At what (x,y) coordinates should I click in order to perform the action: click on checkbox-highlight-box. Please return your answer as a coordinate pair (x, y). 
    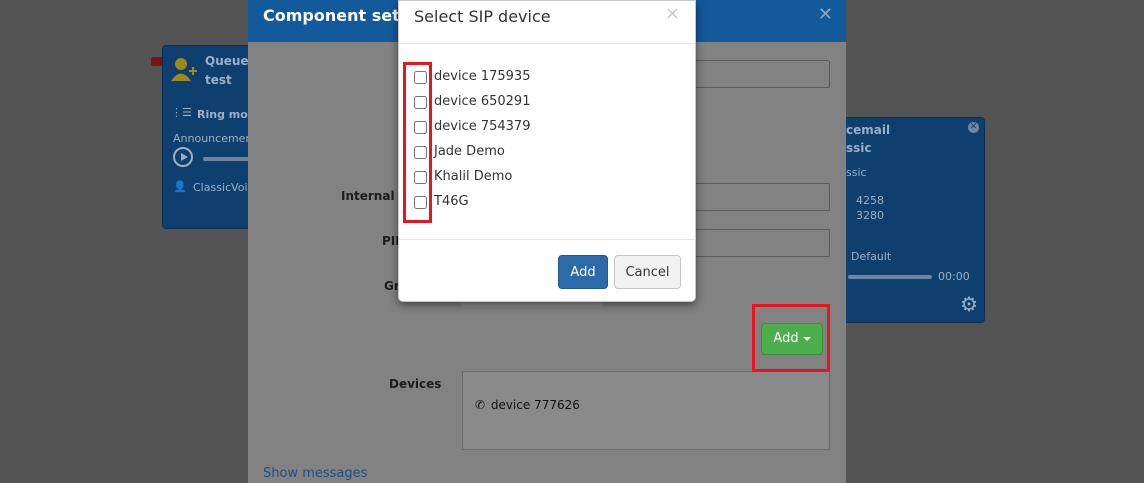
    Looking at the image, I should click on (417, 142).